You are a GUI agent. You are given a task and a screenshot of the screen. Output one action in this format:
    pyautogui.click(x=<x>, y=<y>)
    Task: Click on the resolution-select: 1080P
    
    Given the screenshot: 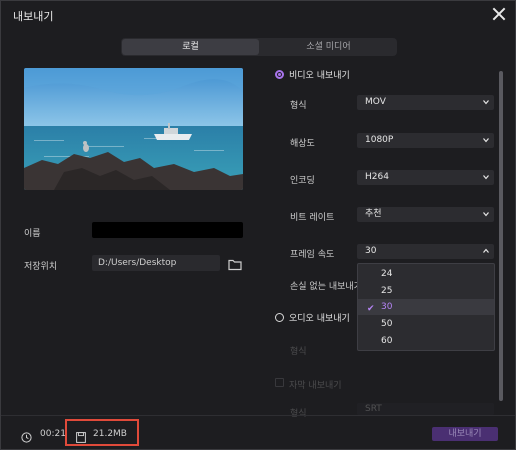 What is the action you would take?
    pyautogui.click(x=425, y=140)
    